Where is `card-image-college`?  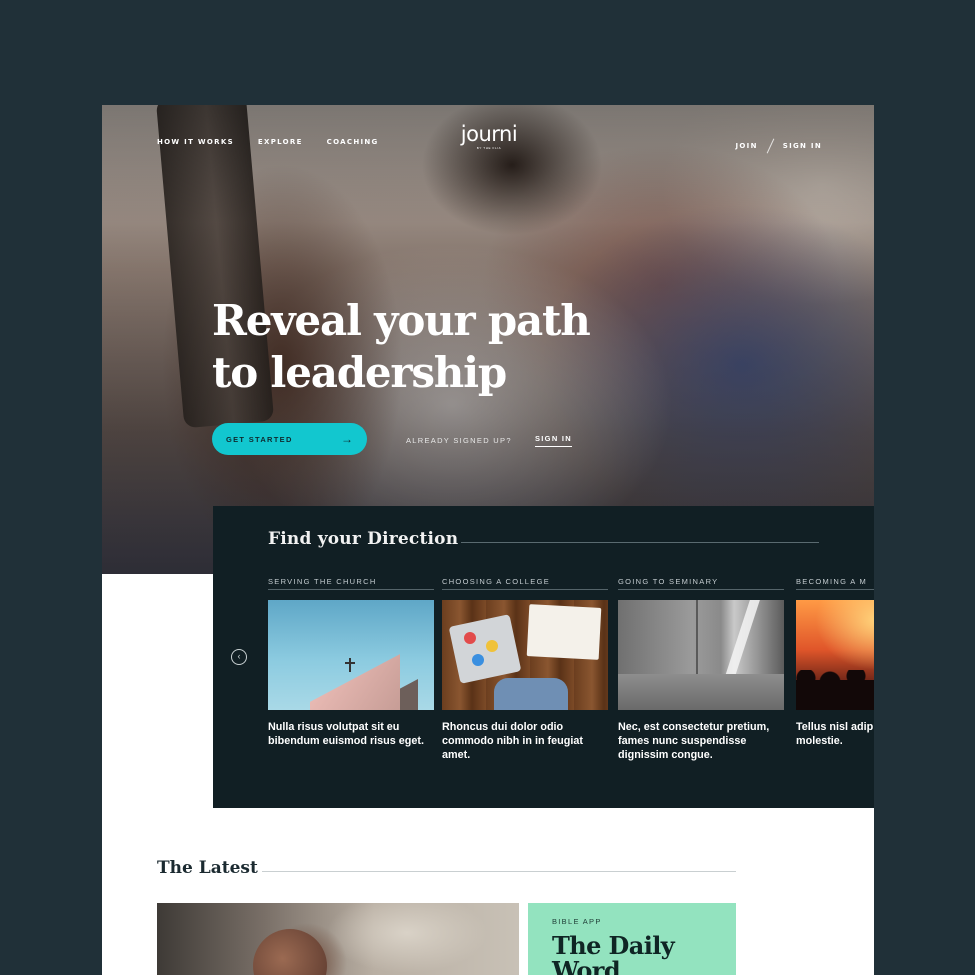 card-image-college is located at coordinates (525, 655).